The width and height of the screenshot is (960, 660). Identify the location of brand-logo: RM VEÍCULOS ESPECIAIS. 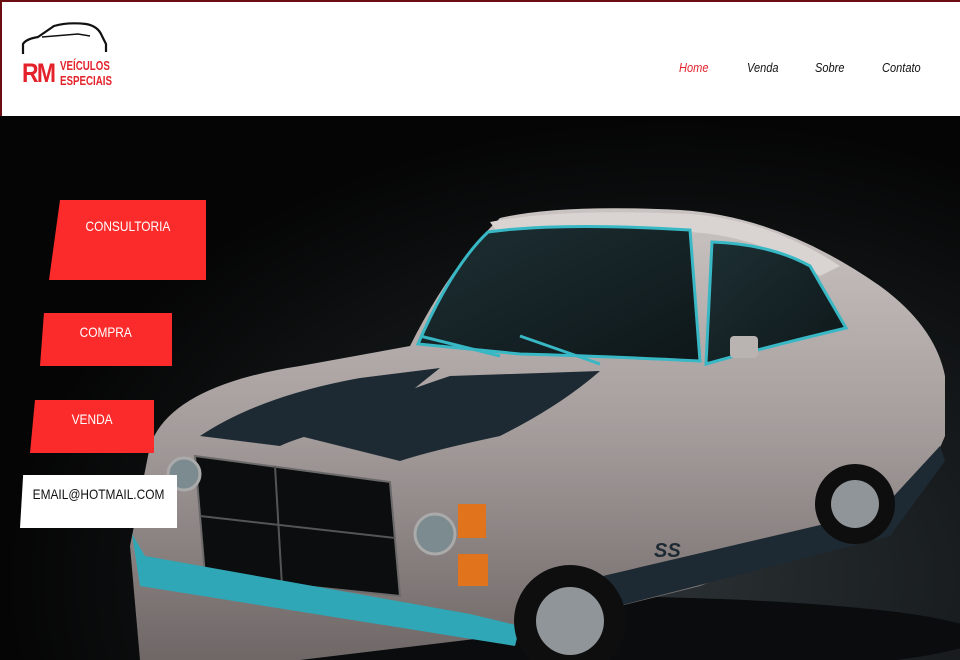
(66, 64).